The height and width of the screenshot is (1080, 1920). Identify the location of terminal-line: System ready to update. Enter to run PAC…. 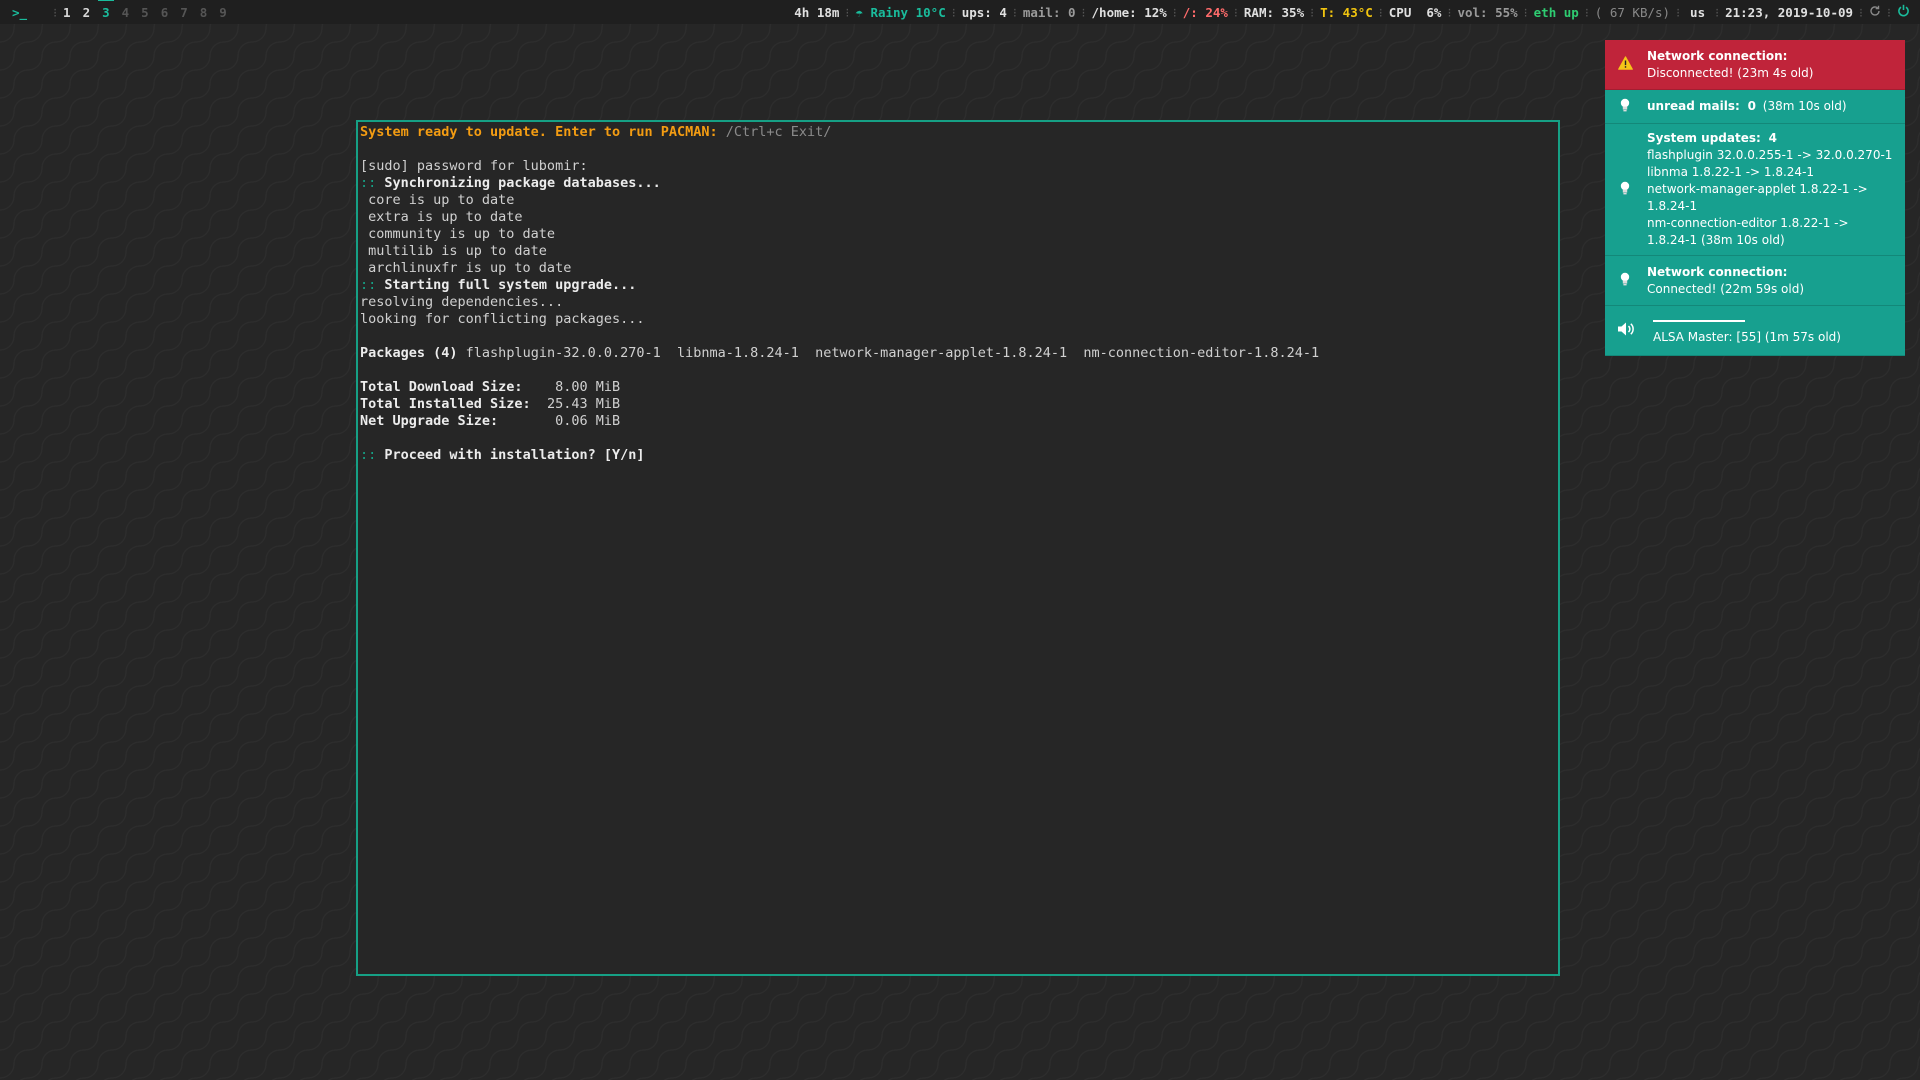
(958, 132).